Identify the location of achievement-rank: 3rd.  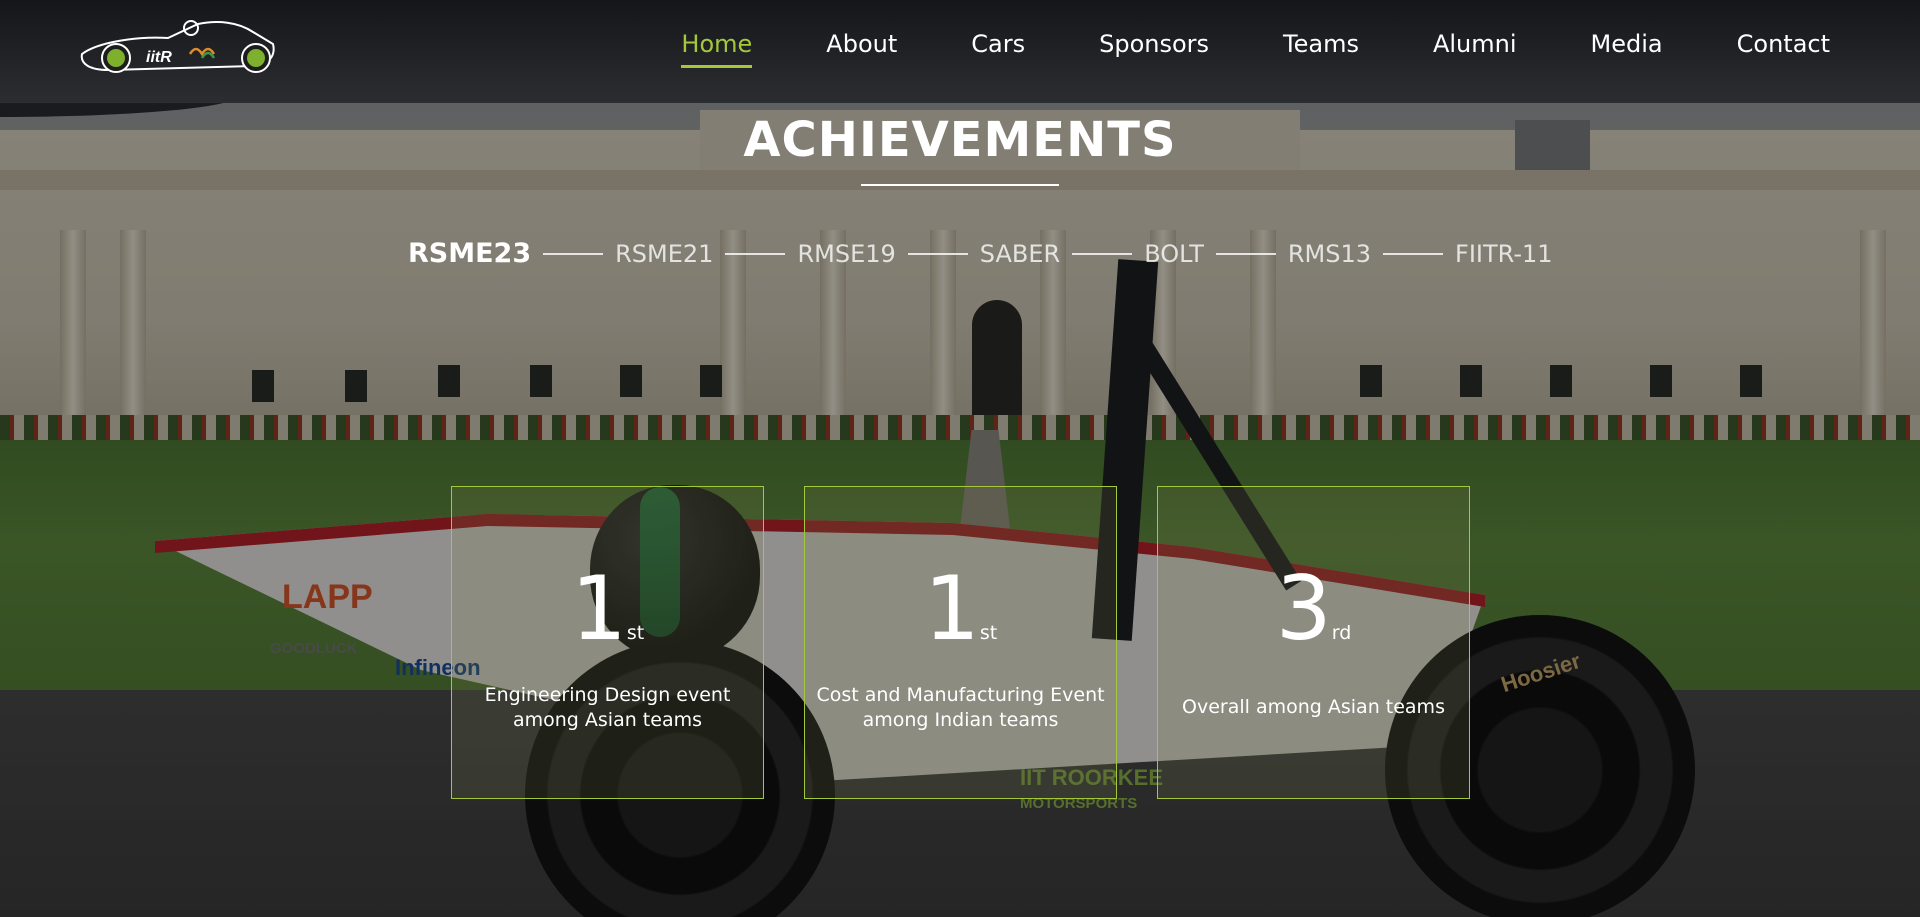
(1313, 608).